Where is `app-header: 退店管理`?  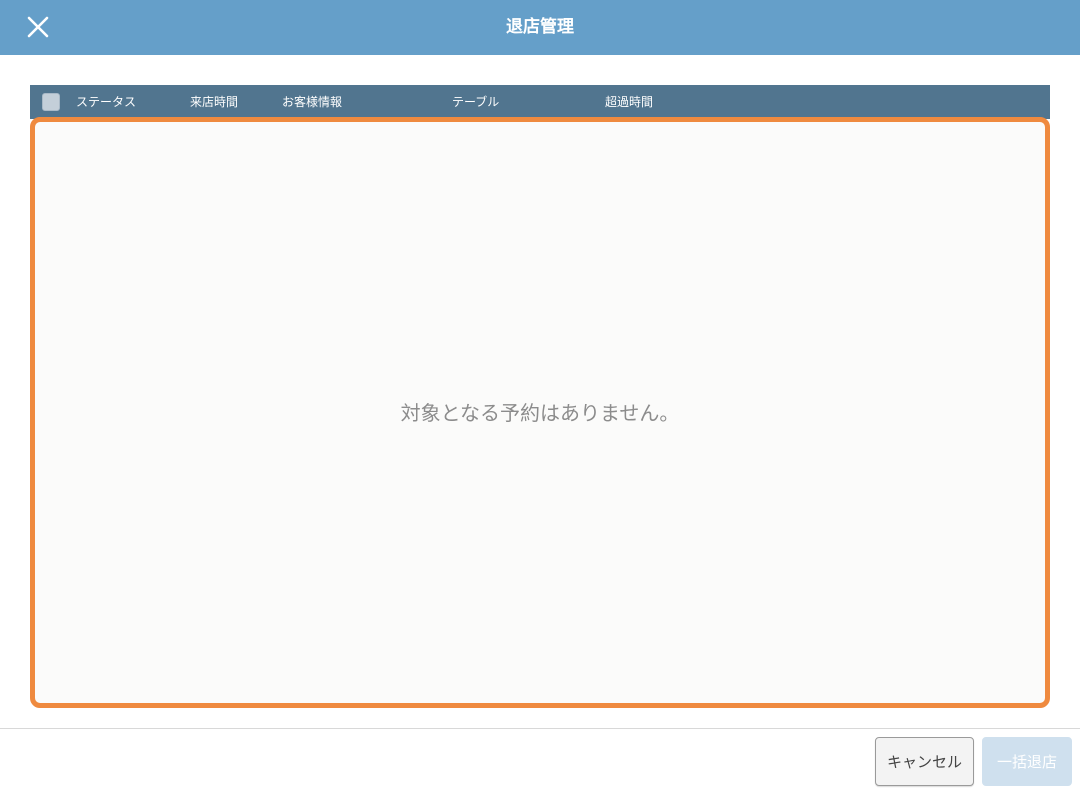
app-header: 退店管理 is located at coordinates (540, 27).